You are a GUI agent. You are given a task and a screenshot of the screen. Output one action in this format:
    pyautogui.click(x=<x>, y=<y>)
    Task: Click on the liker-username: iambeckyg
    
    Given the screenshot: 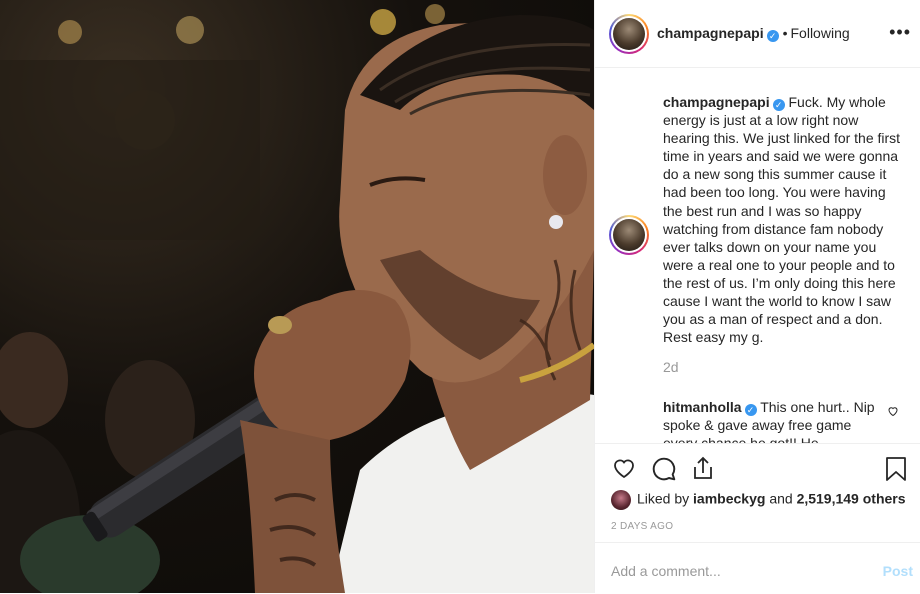 What is the action you would take?
    pyautogui.click(x=729, y=499)
    